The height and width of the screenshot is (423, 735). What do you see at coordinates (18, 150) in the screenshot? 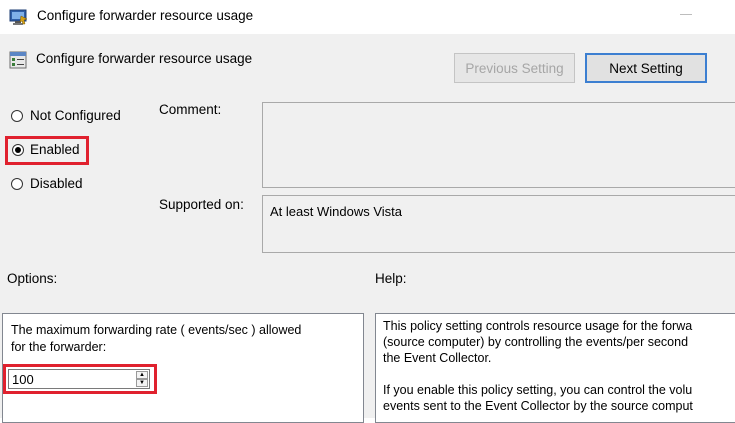
I see `radio-enabled` at bounding box center [18, 150].